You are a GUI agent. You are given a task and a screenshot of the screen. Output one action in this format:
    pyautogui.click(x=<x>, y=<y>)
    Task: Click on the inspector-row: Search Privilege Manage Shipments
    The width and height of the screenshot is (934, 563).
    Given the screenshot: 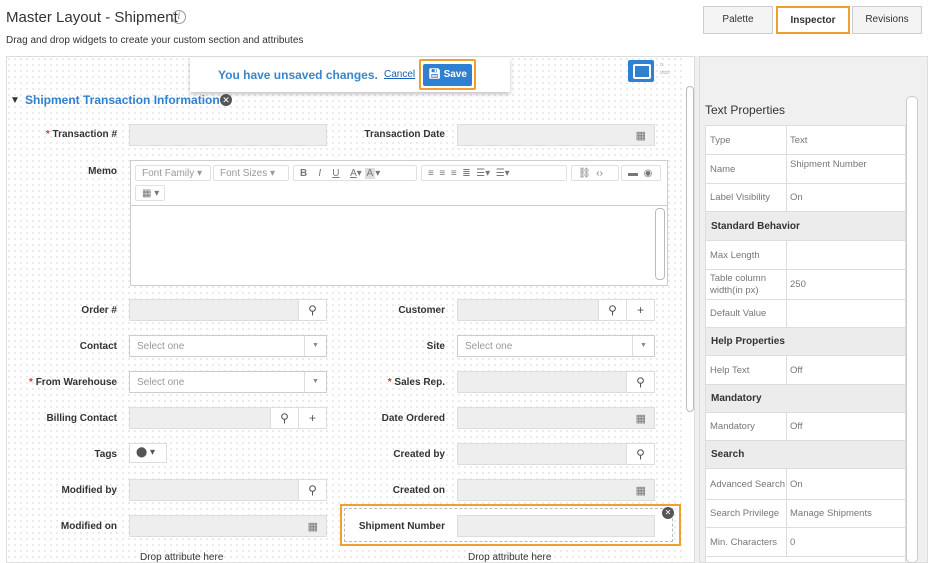 What is the action you would take?
    pyautogui.click(x=805, y=514)
    